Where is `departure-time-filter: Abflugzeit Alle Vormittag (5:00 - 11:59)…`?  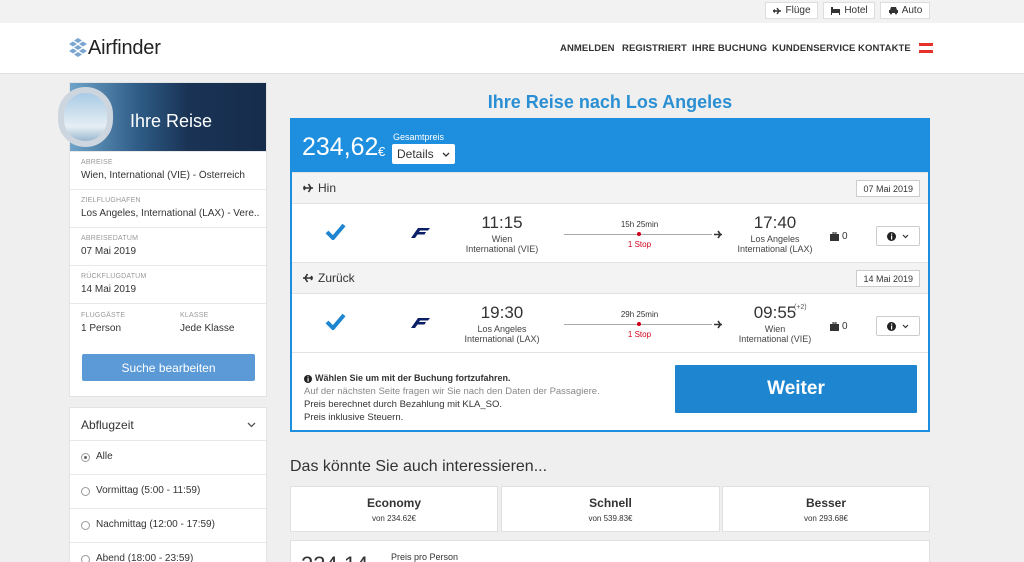 departure-time-filter: Abflugzeit Alle Vormittag (5:00 - 11:59)… is located at coordinates (168, 484).